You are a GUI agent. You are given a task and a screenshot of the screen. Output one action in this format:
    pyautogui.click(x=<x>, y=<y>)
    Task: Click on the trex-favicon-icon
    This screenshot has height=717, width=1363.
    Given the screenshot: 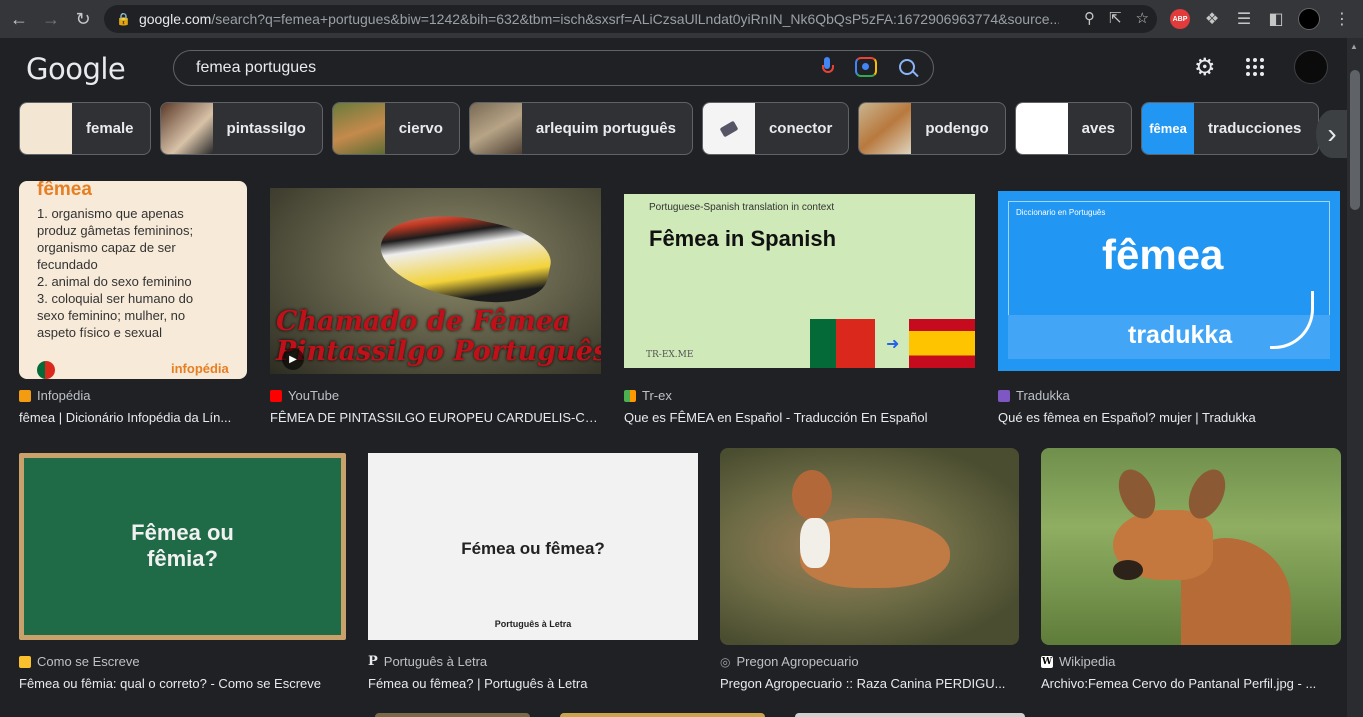 What is the action you would take?
    pyautogui.click(x=630, y=395)
    